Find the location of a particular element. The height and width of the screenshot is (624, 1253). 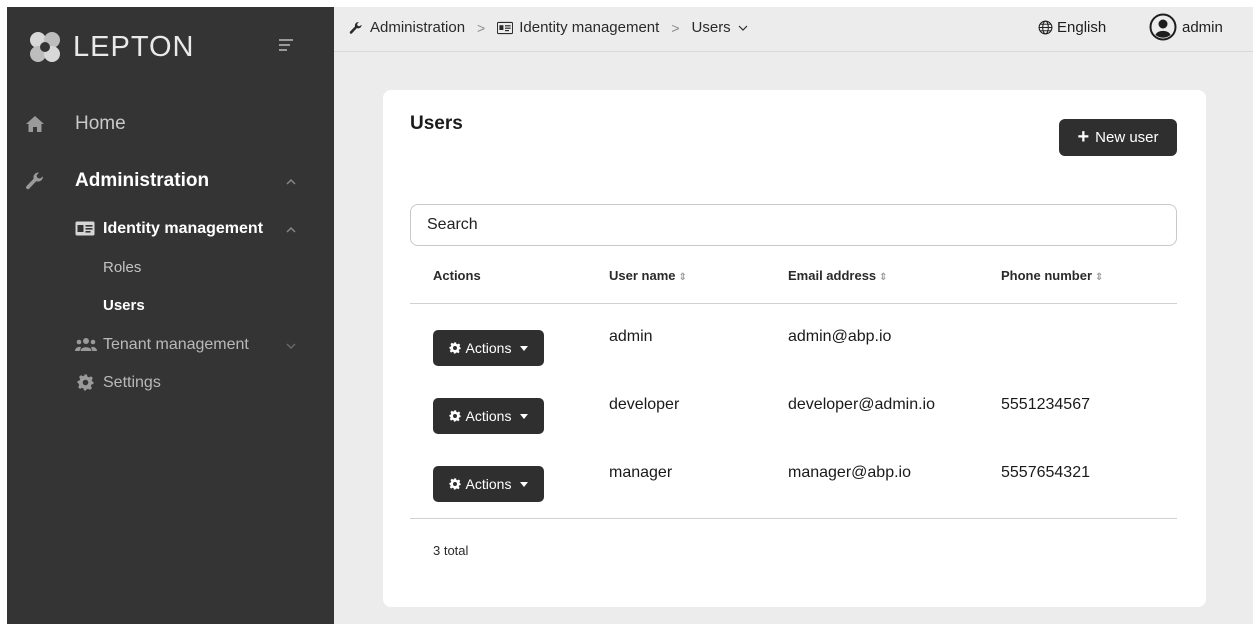

total-count: 3 total is located at coordinates (451, 550).